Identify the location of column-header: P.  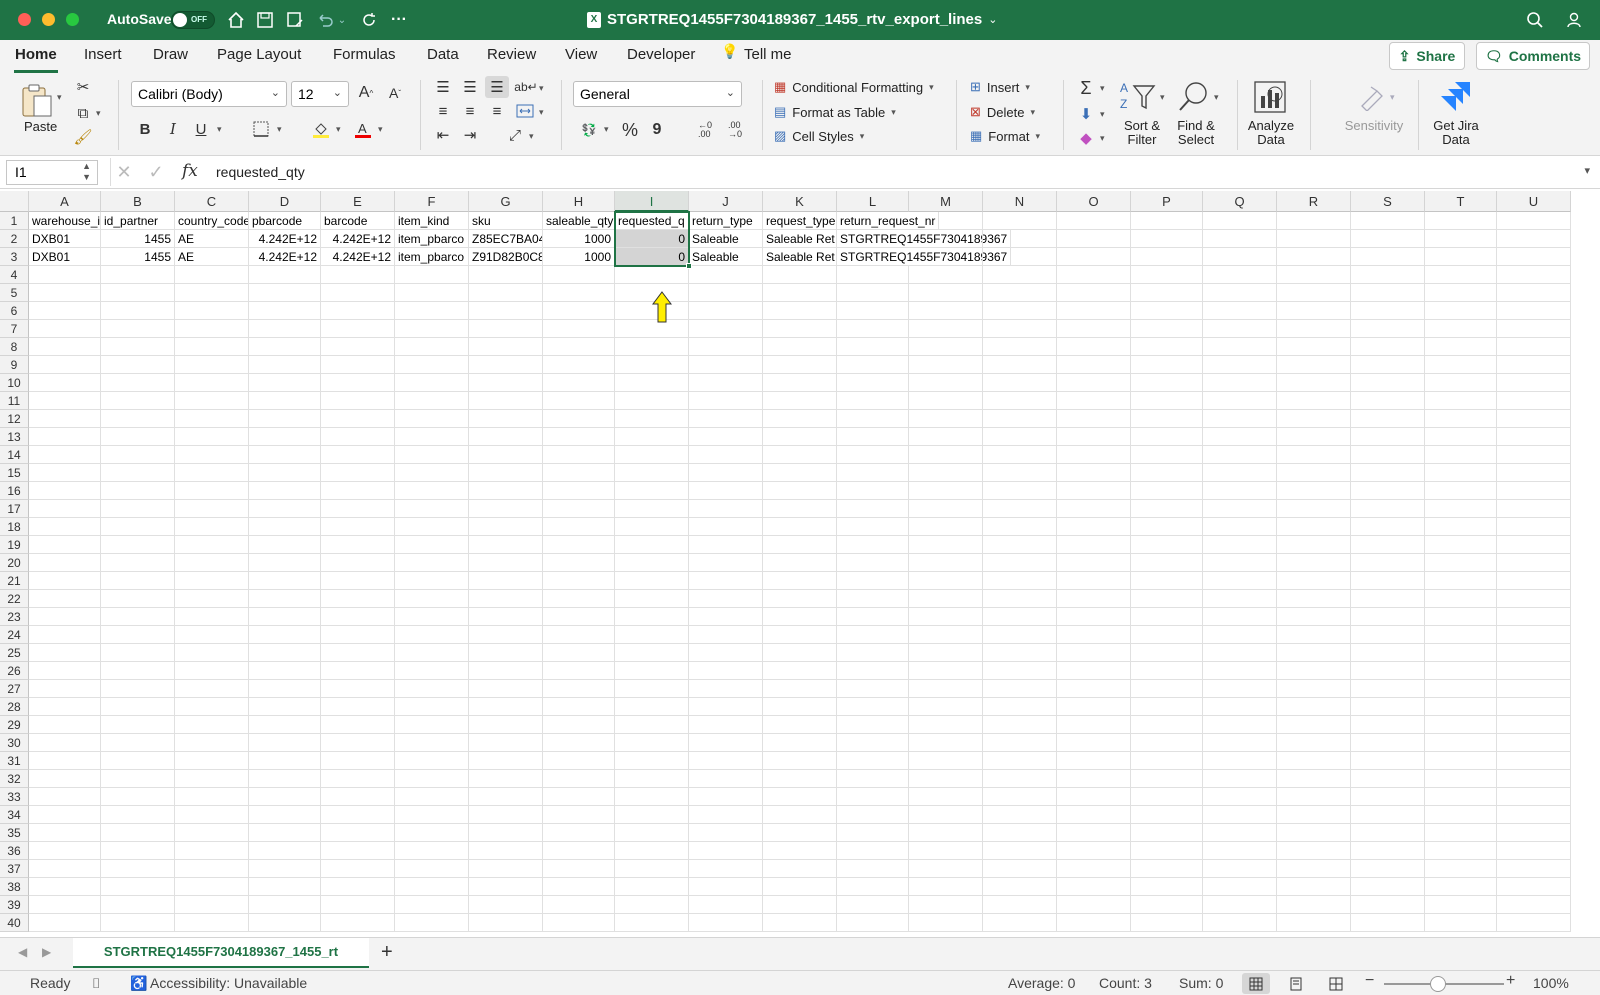
(1167, 201).